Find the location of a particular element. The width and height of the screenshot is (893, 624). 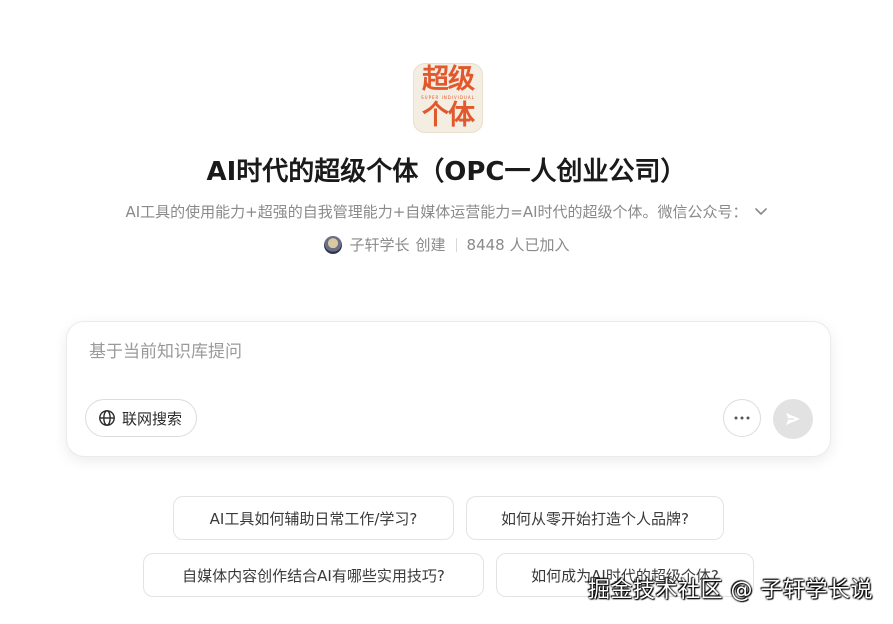

web-search-label: 联网搜索 is located at coordinates (152, 418).